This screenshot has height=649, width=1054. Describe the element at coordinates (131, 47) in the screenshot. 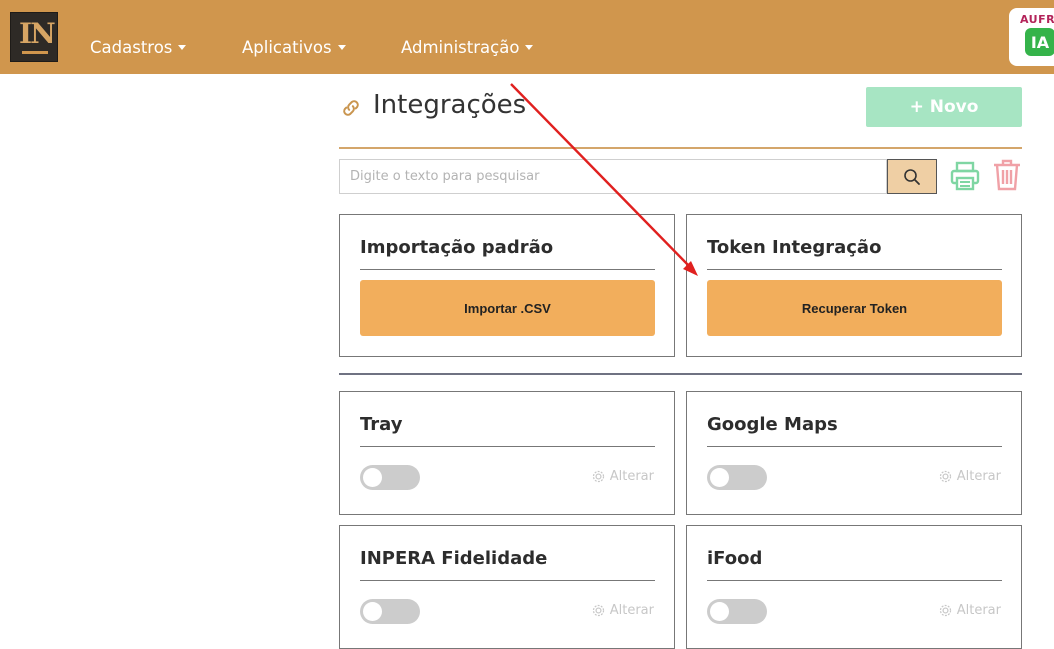

I see `nav-cadastros-label: Cadastros` at that location.